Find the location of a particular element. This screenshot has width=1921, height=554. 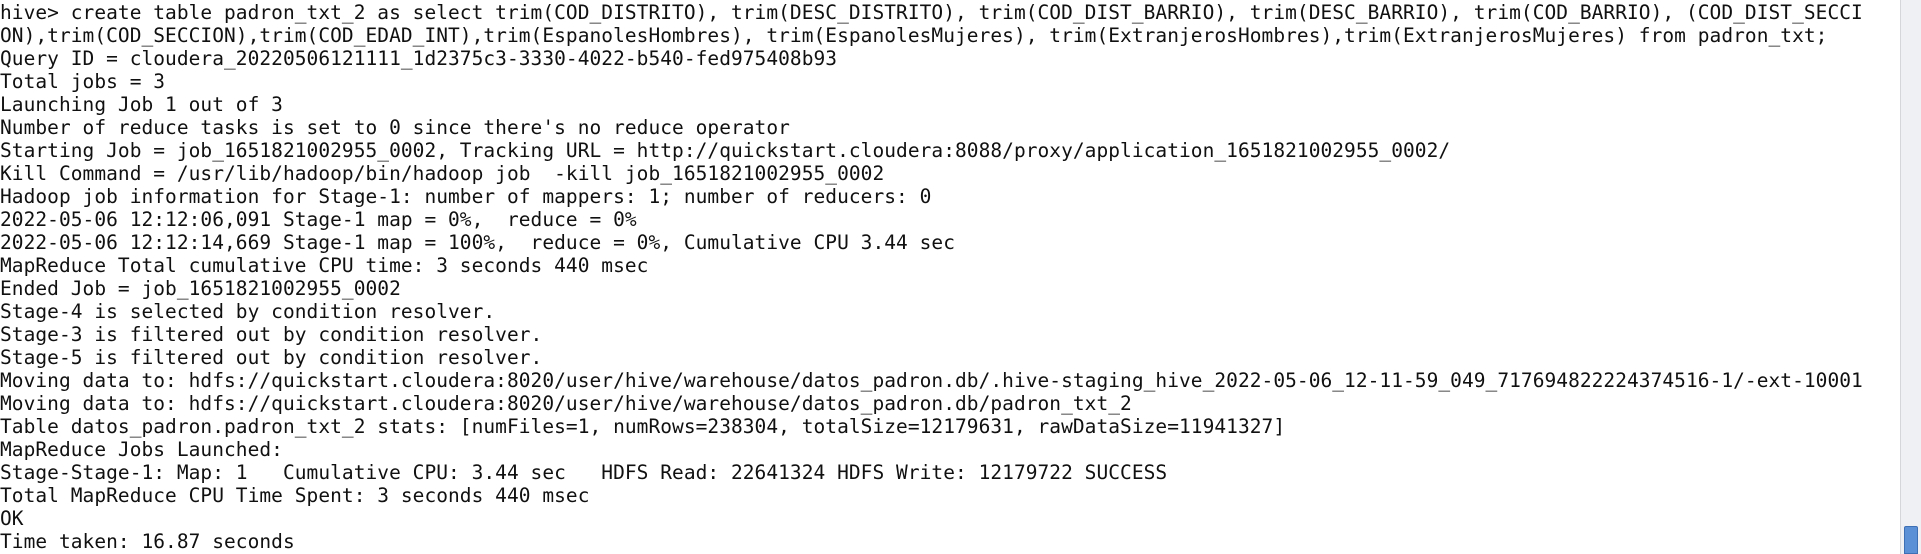

terminal-line: Launching Job 1 out of 3 is located at coordinates (141, 104).